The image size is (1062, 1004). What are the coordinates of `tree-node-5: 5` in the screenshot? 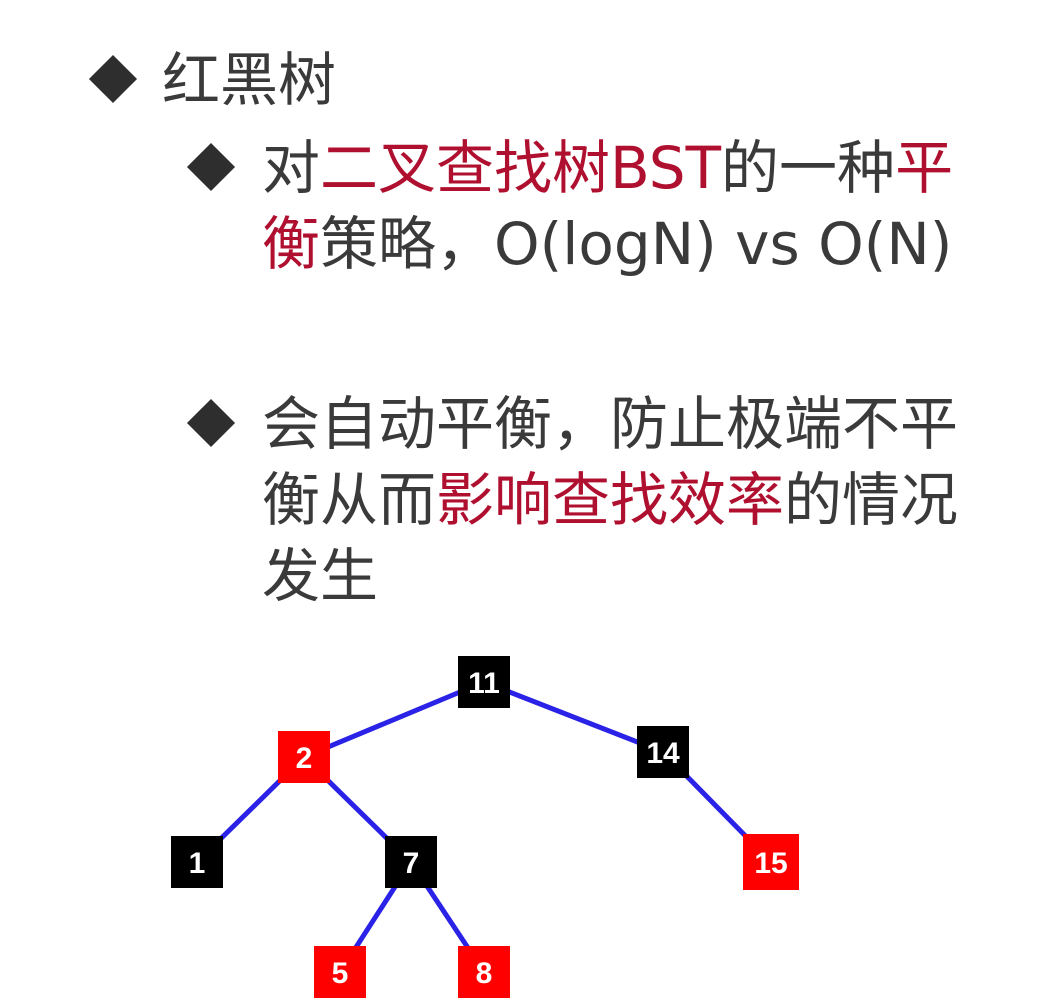 It's located at (340, 972).